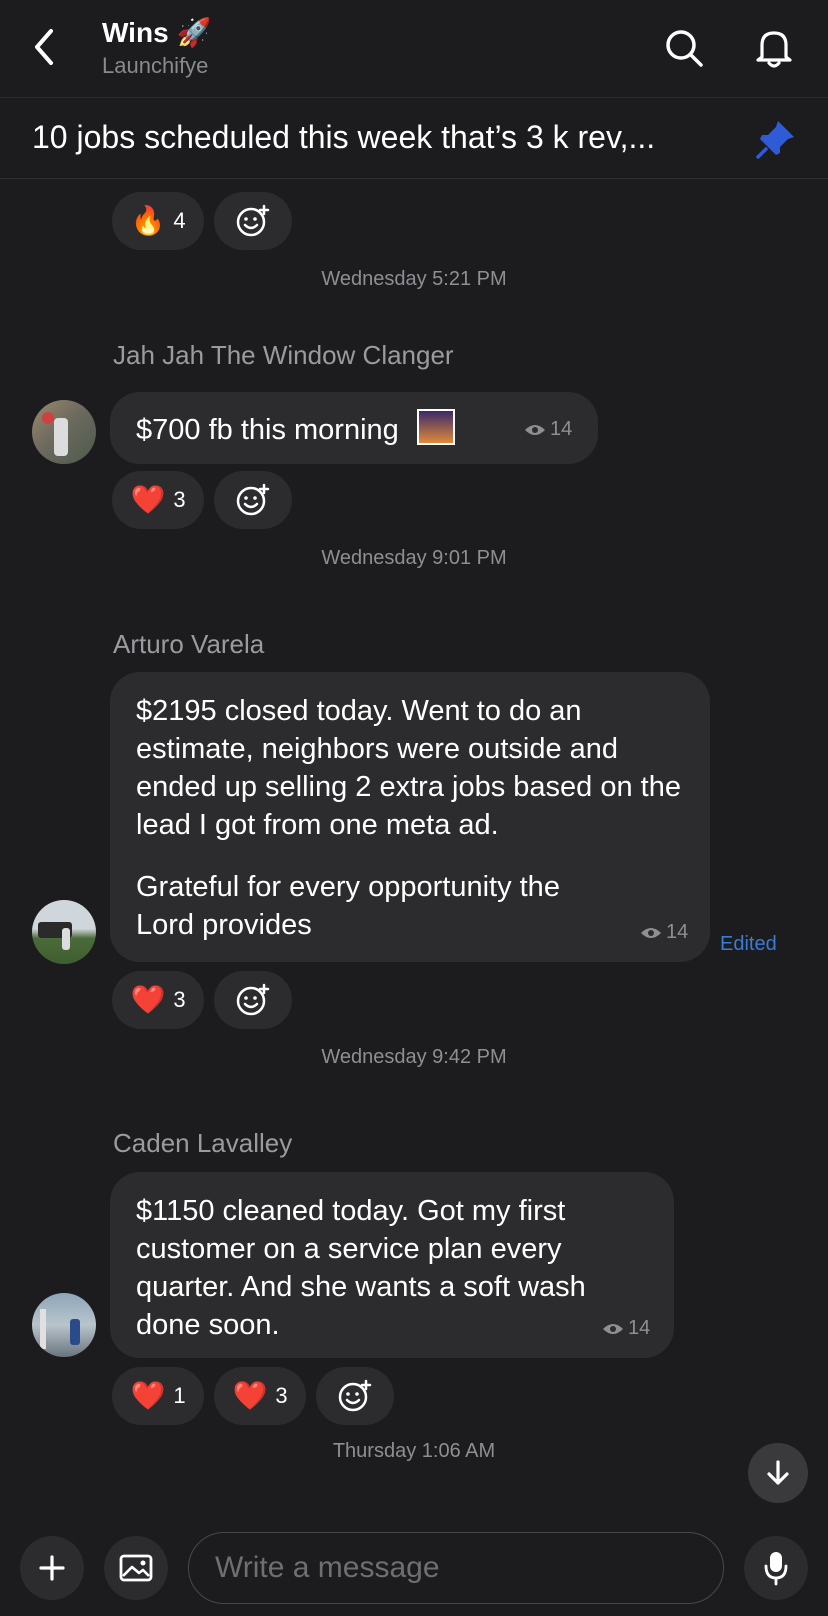 This screenshot has width=828, height=1616. I want to click on sender-name: Caden Lavalley, so click(203, 1143).